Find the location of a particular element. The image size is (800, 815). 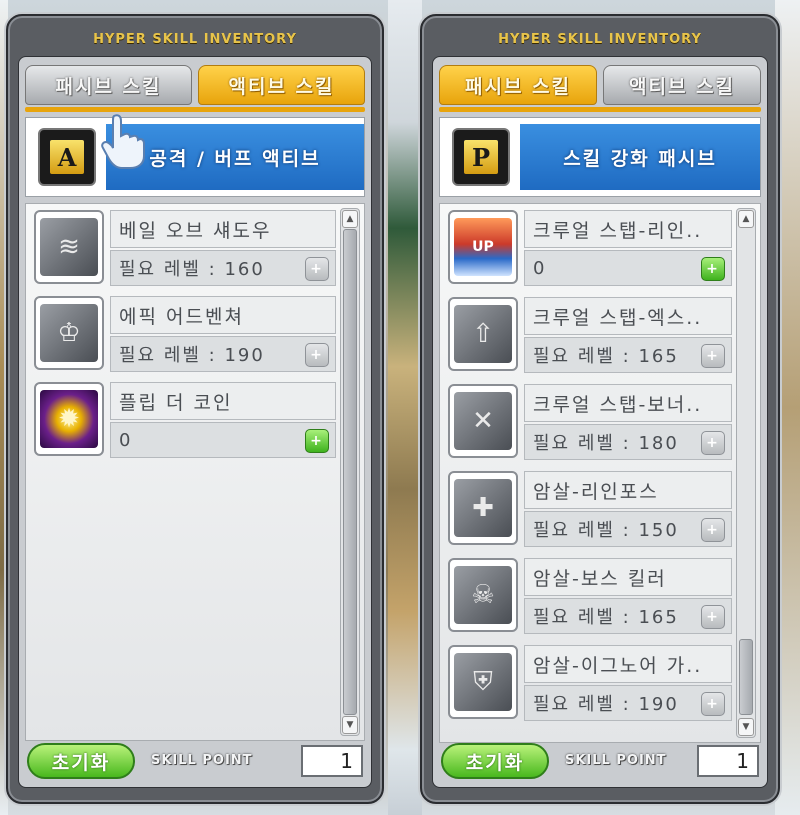

skill-item: ☠ 암살-보스 킬러 필요 레벨 : 165 + is located at coordinates (588, 596).